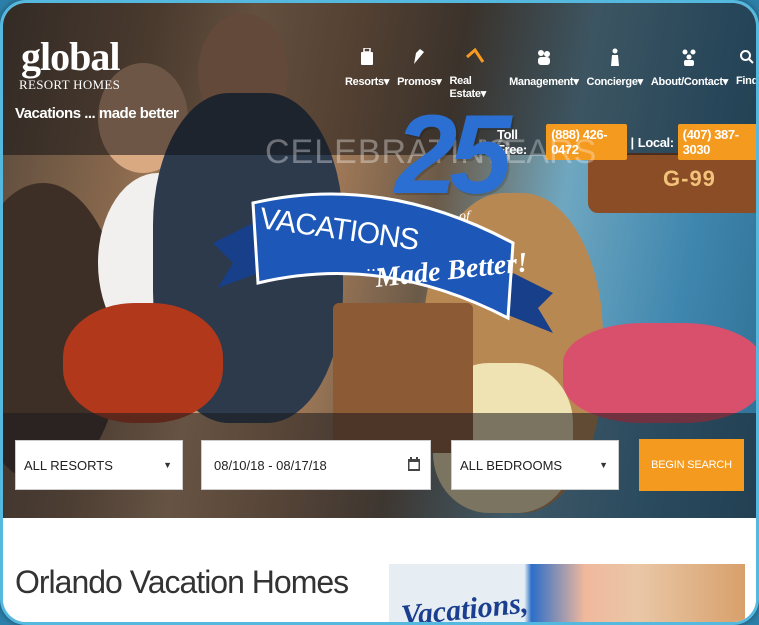  What do you see at coordinates (68, 465) in the screenshot?
I see `resort-select-value: ALL RESORTS` at bounding box center [68, 465].